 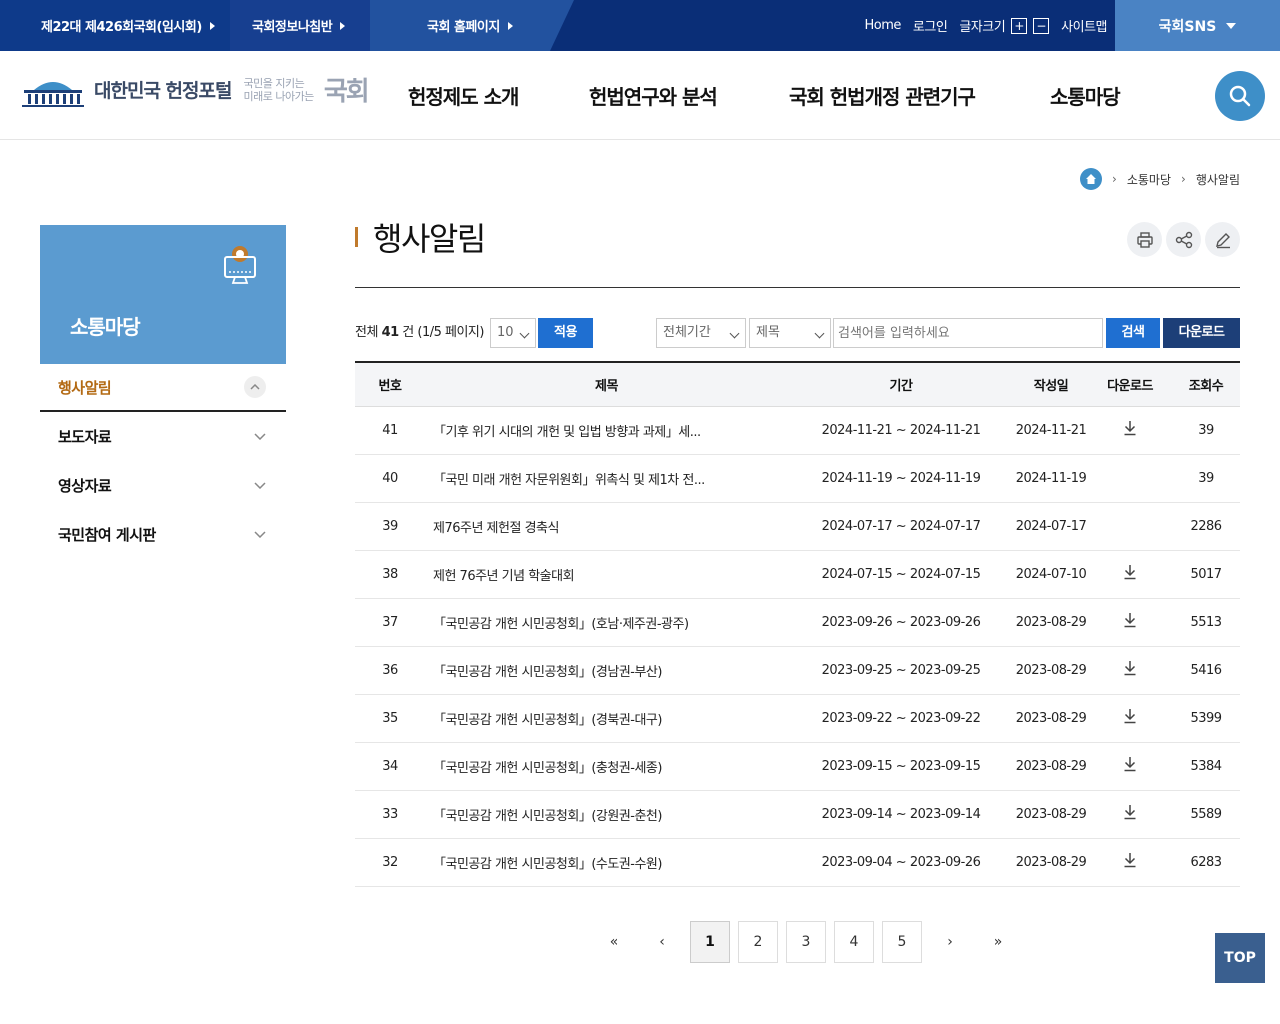 I want to click on logo-slogan-big: 국회, so click(x=346, y=92).